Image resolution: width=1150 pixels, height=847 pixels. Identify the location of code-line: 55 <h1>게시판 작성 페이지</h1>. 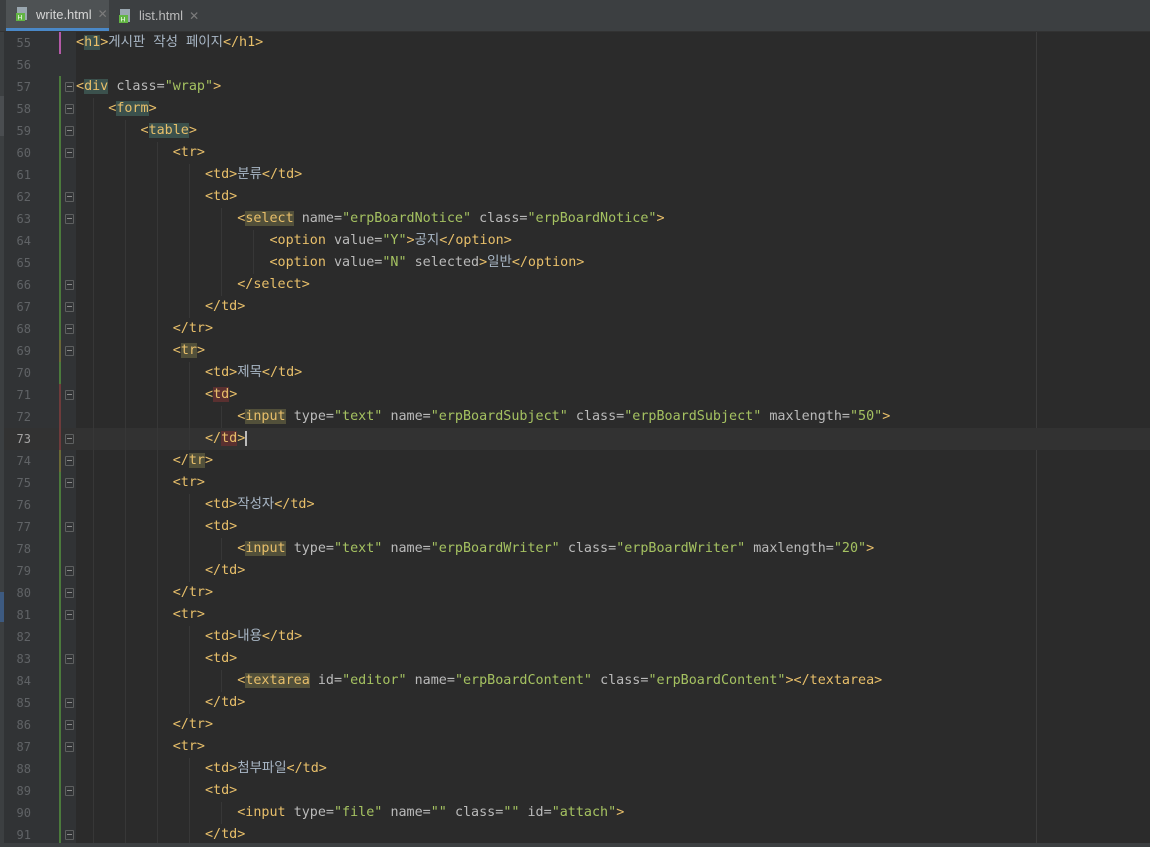
(577, 43).